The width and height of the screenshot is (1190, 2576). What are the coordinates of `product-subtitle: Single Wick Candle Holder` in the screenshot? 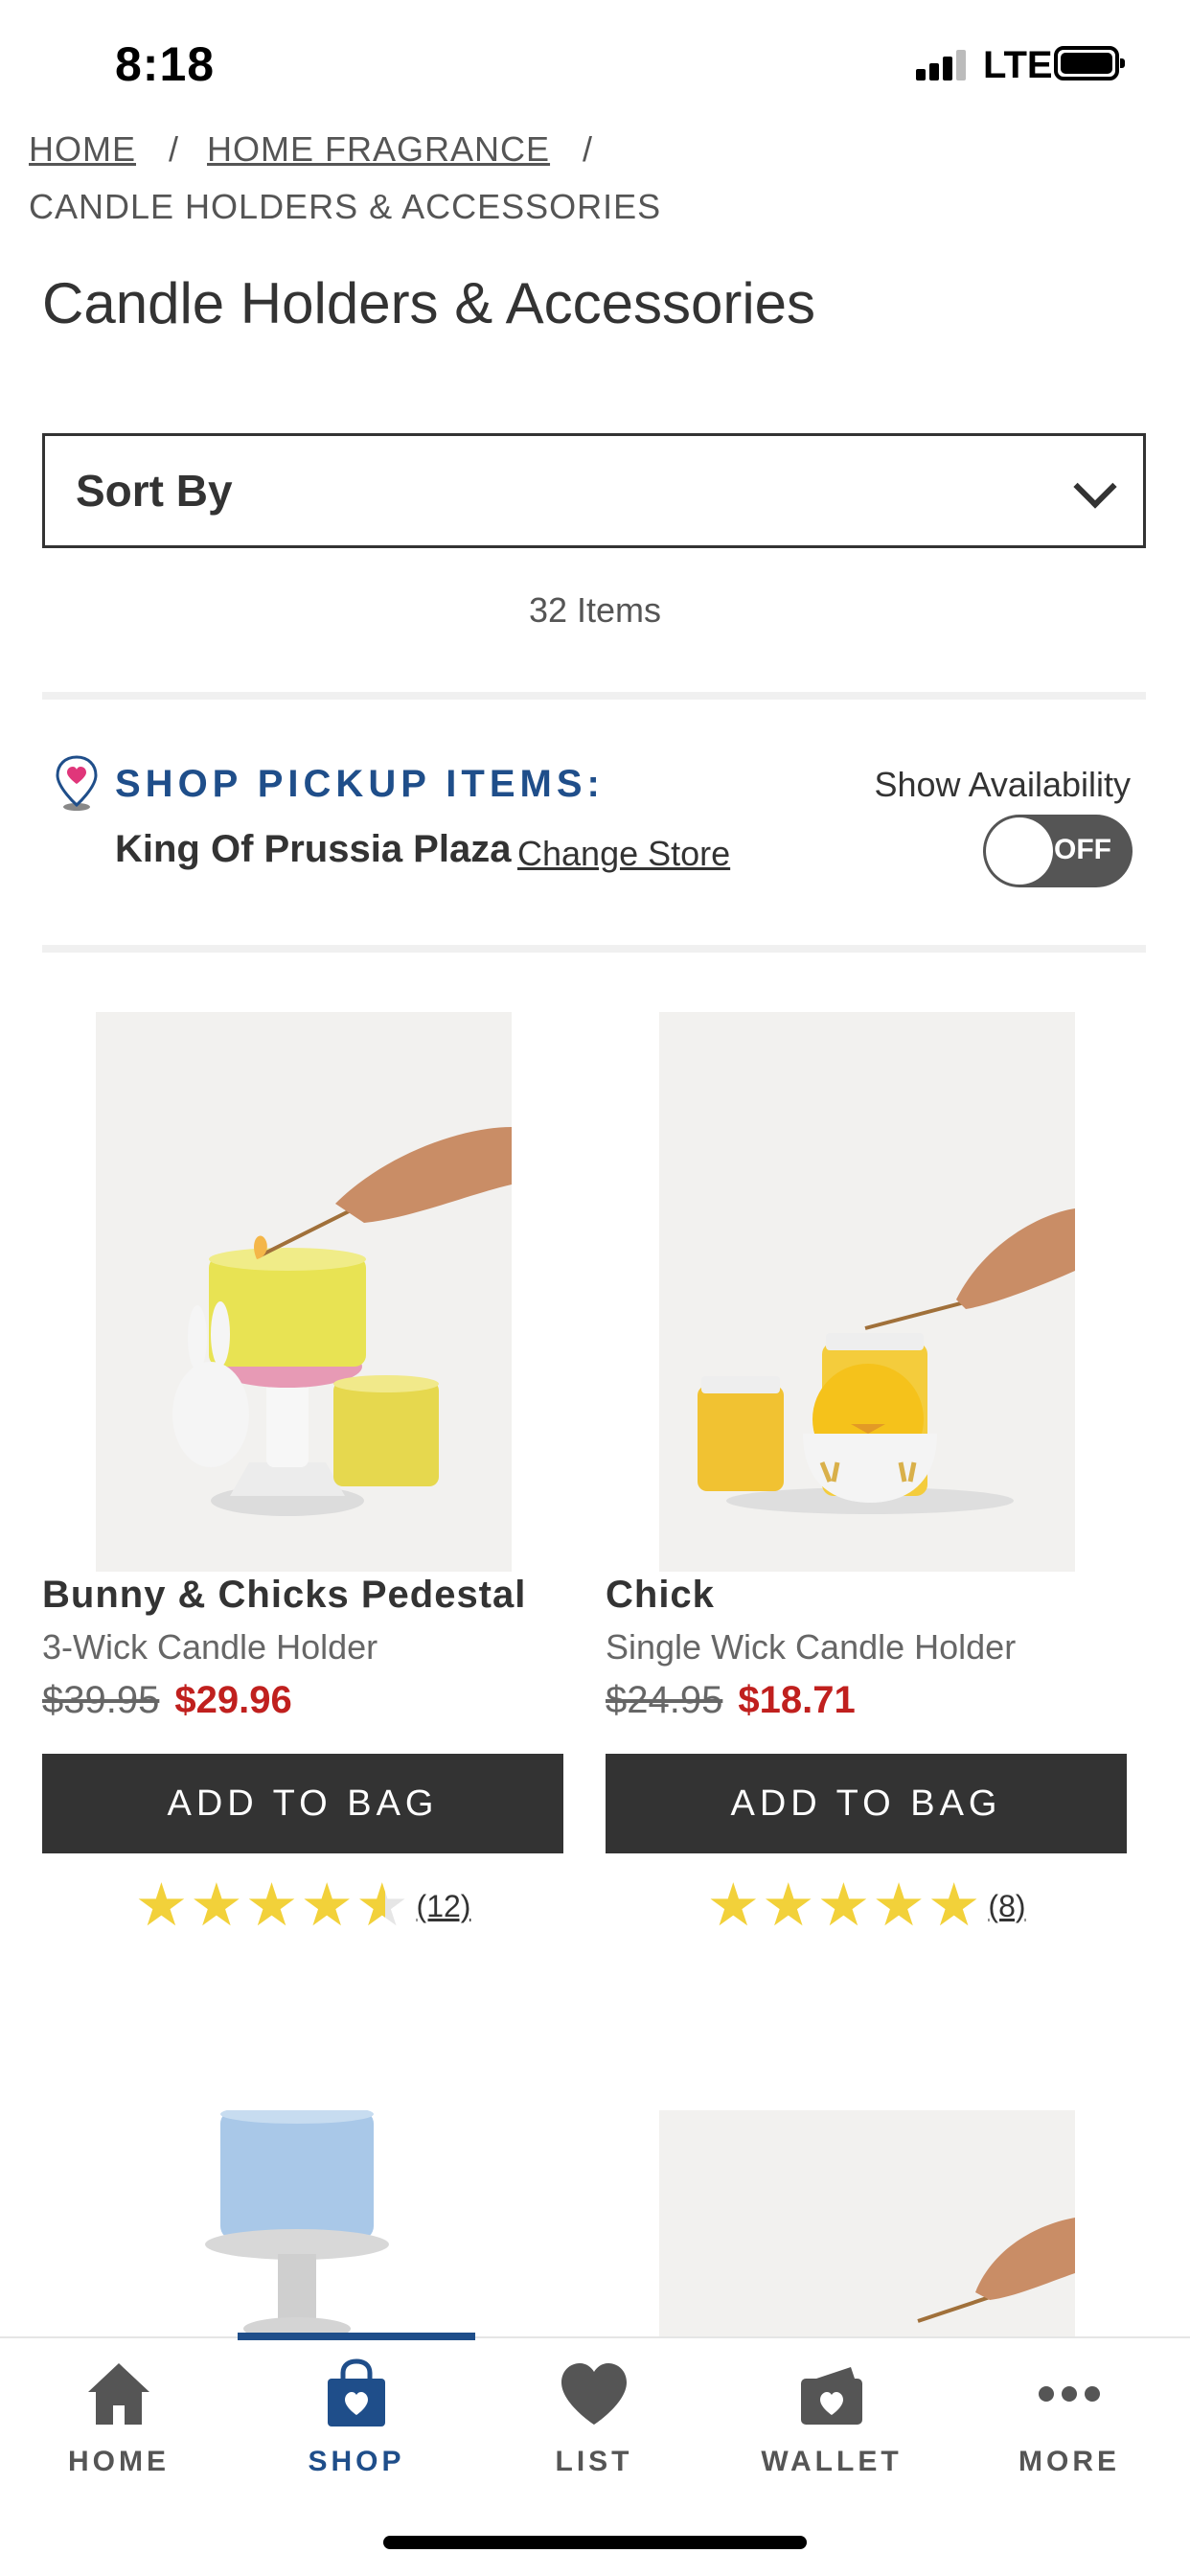 It's located at (811, 1647).